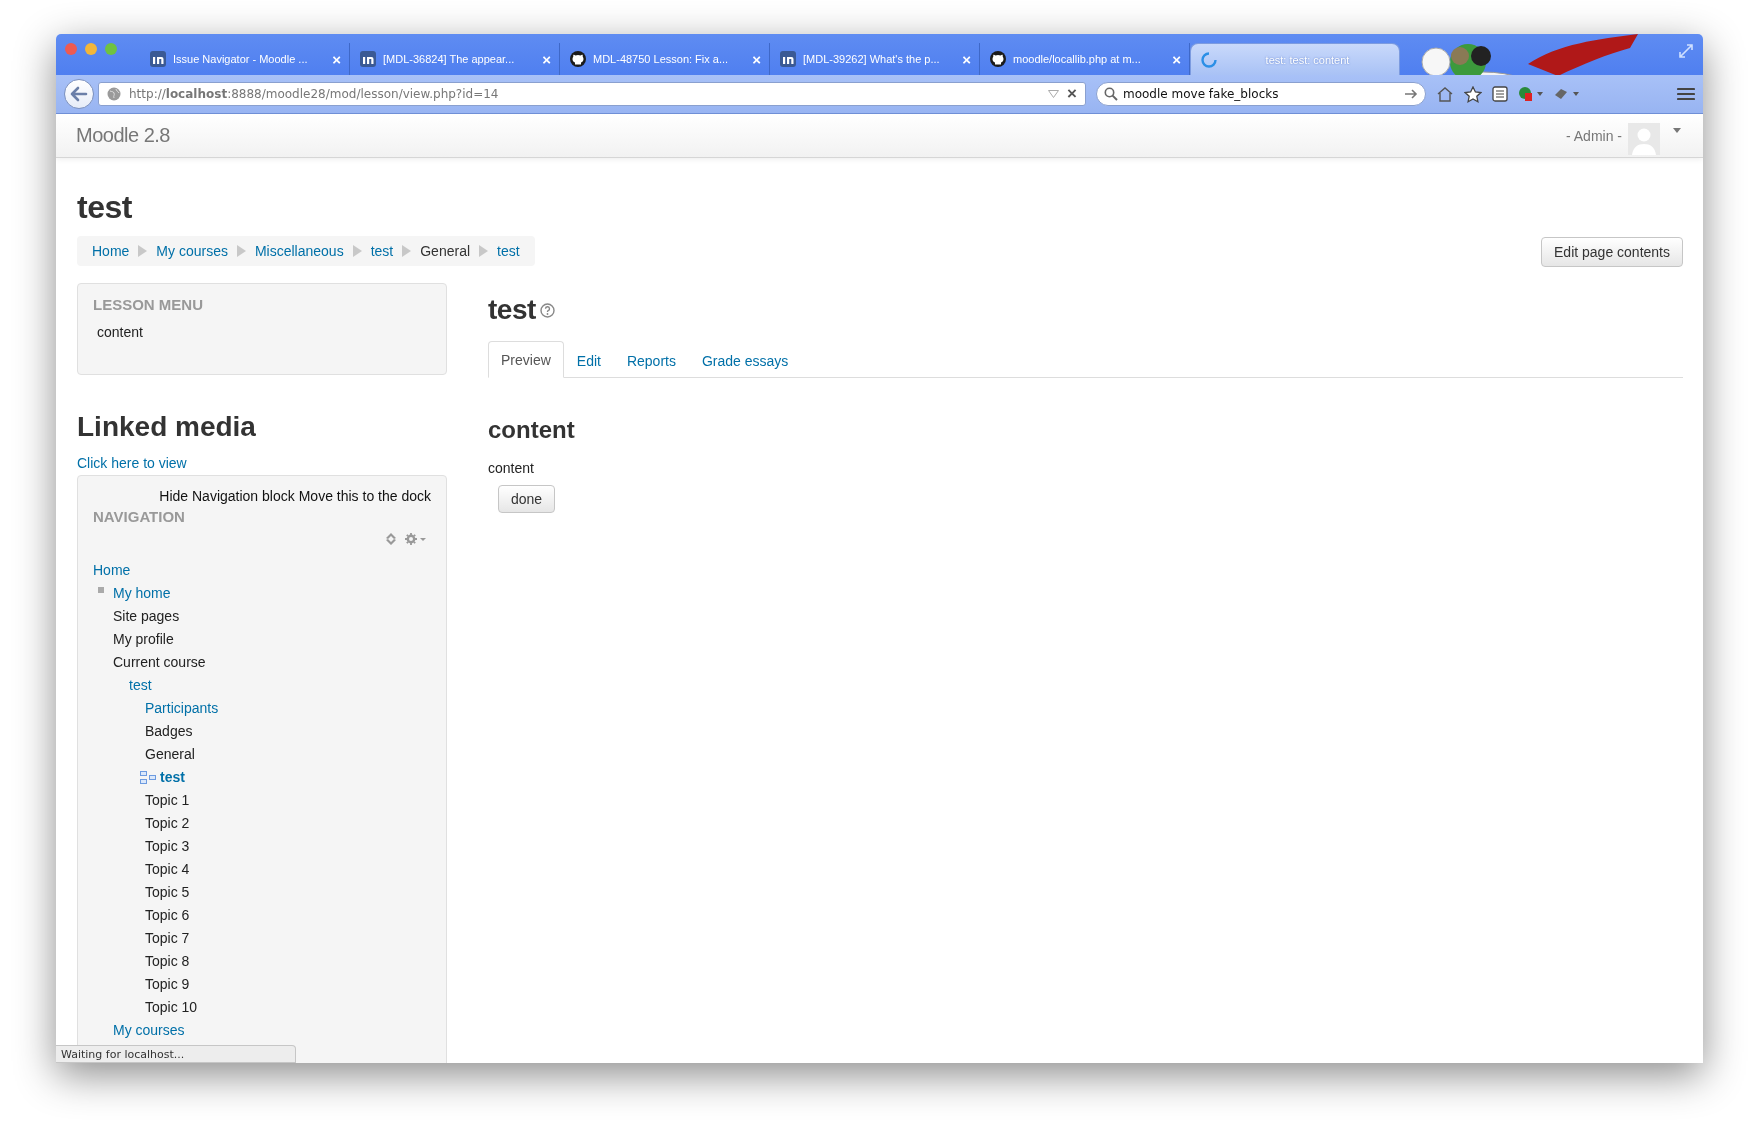 Image resolution: width=1760 pixels, height=1142 pixels. What do you see at coordinates (1445, 94) in the screenshot?
I see `home-icon` at bounding box center [1445, 94].